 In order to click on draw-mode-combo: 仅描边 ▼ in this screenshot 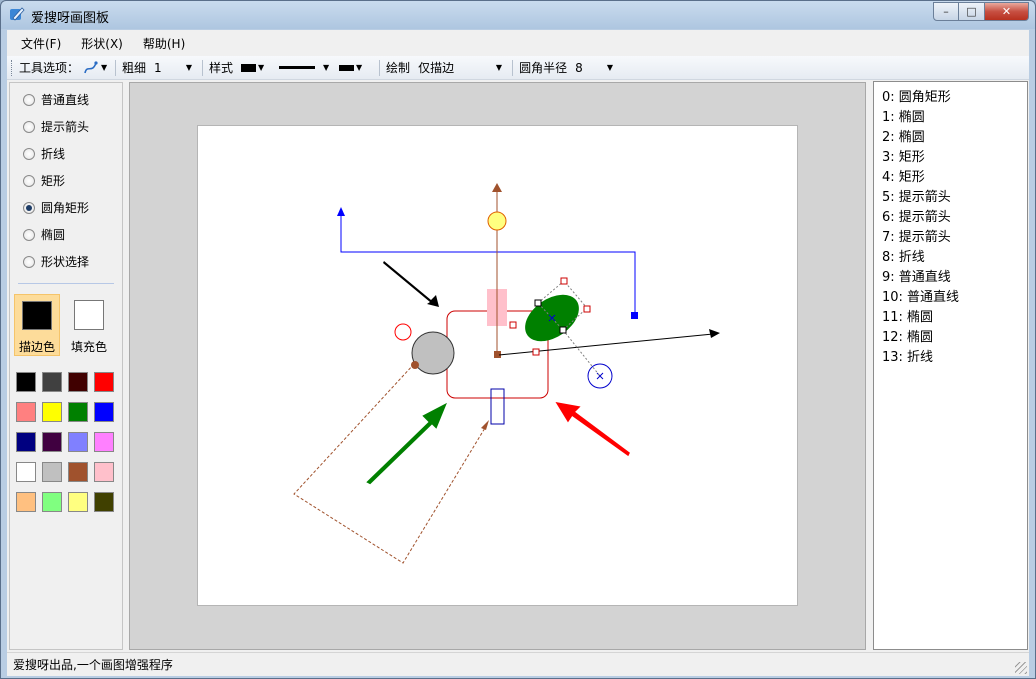, I will do `click(460, 68)`.